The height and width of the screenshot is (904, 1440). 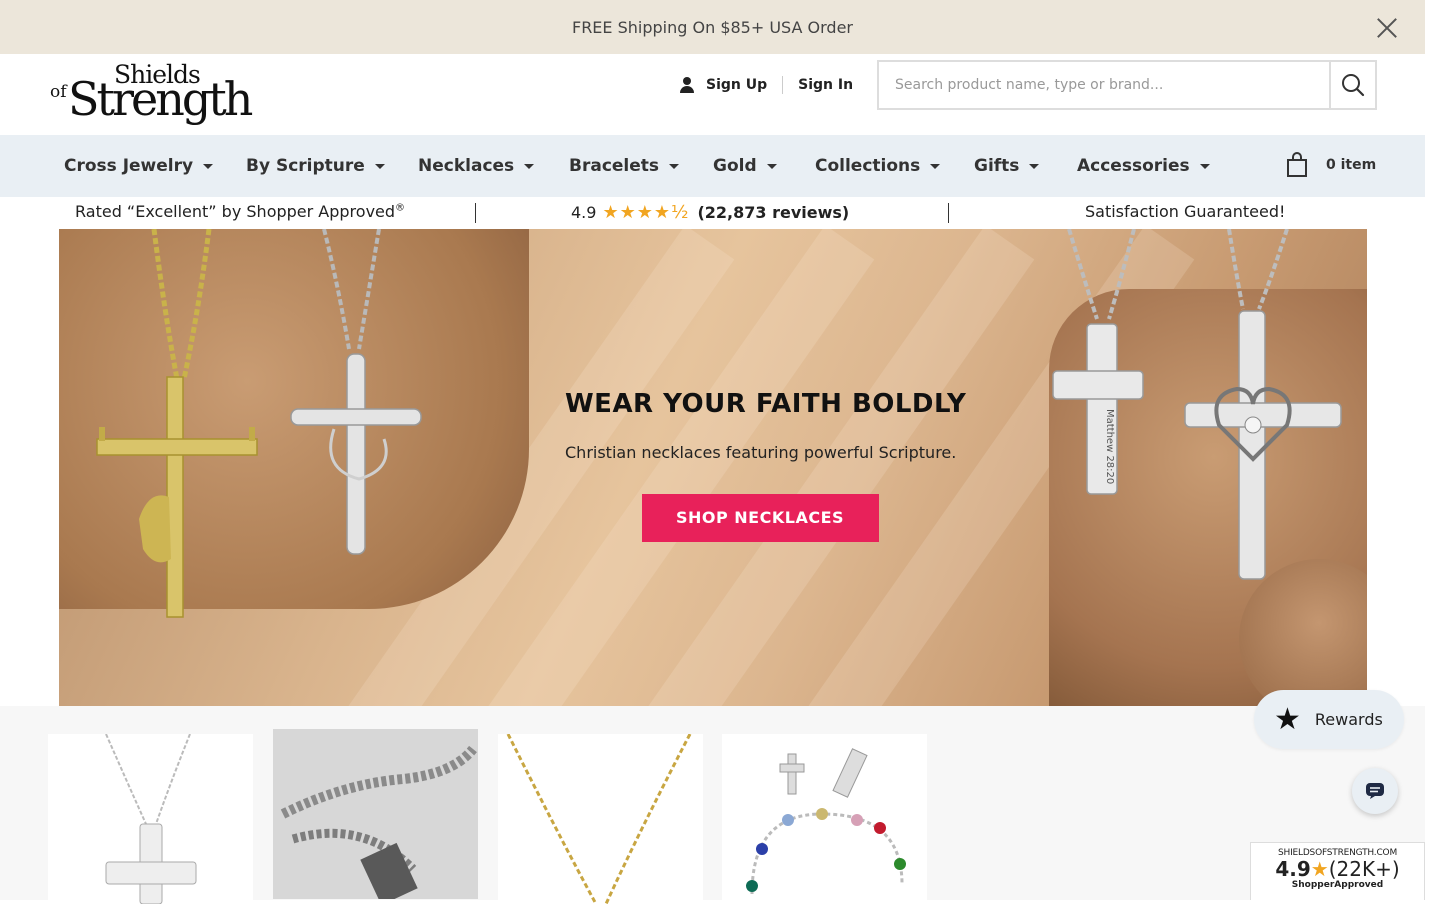 I want to click on nav-item-label: Bracelets, so click(x=614, y=166).